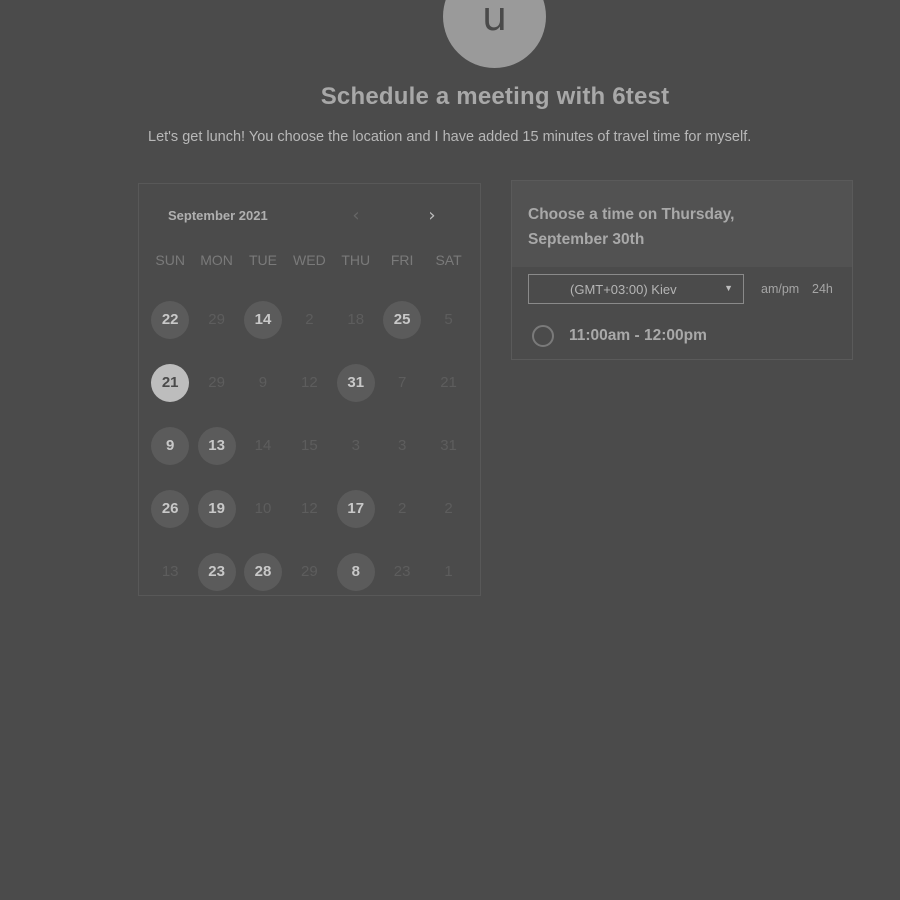  I want to click on calendar-day-number: 28, so click(262, 571).